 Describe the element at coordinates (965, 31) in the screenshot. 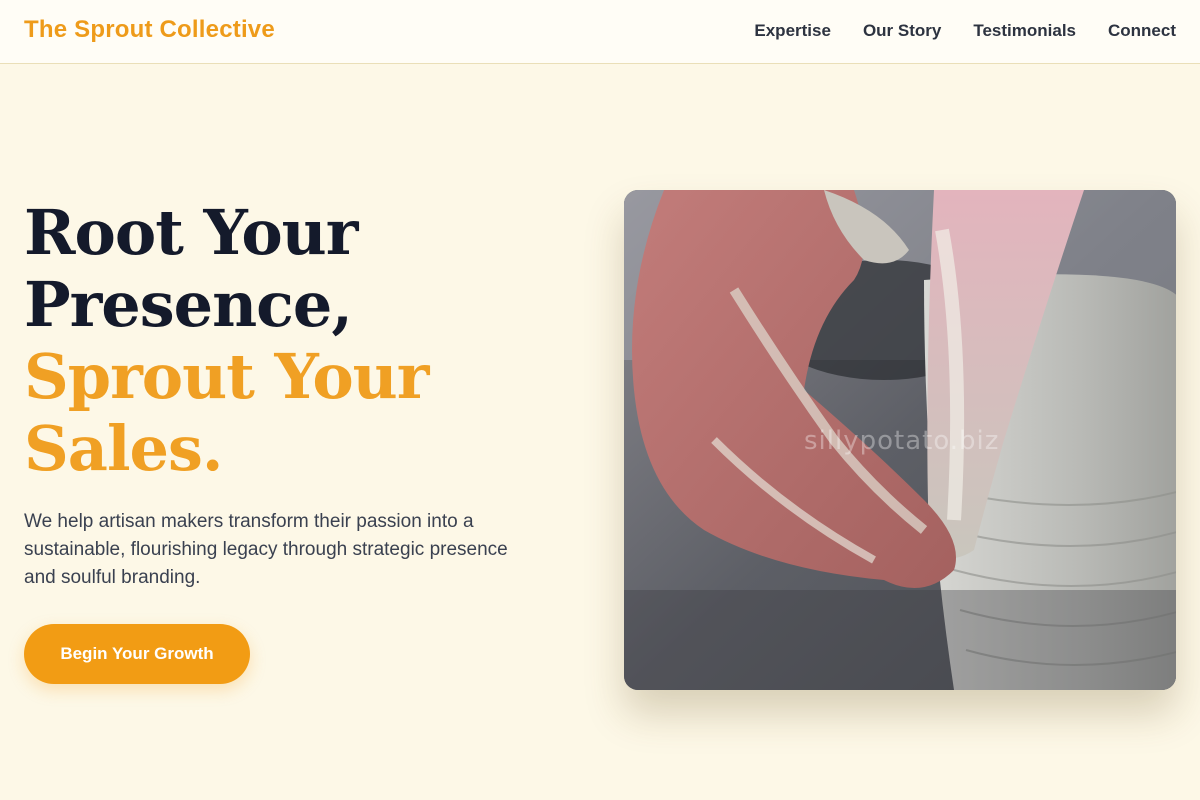

I see `main-nav: Expertise Our Story Testimonials Connect` at that location.